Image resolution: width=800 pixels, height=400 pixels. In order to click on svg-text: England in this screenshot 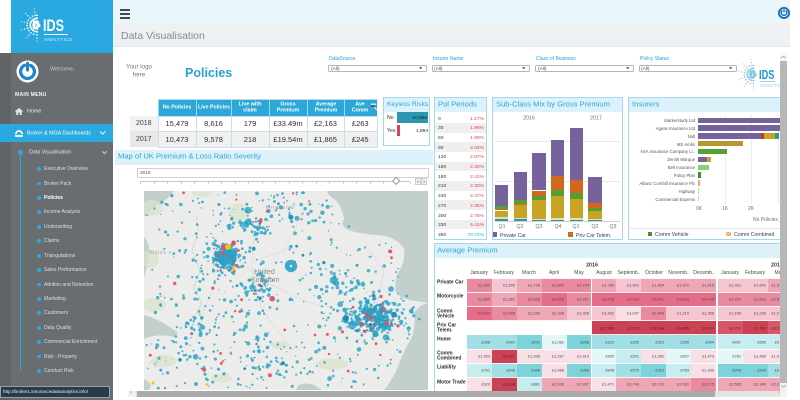, I will do `click(280, 208)`.